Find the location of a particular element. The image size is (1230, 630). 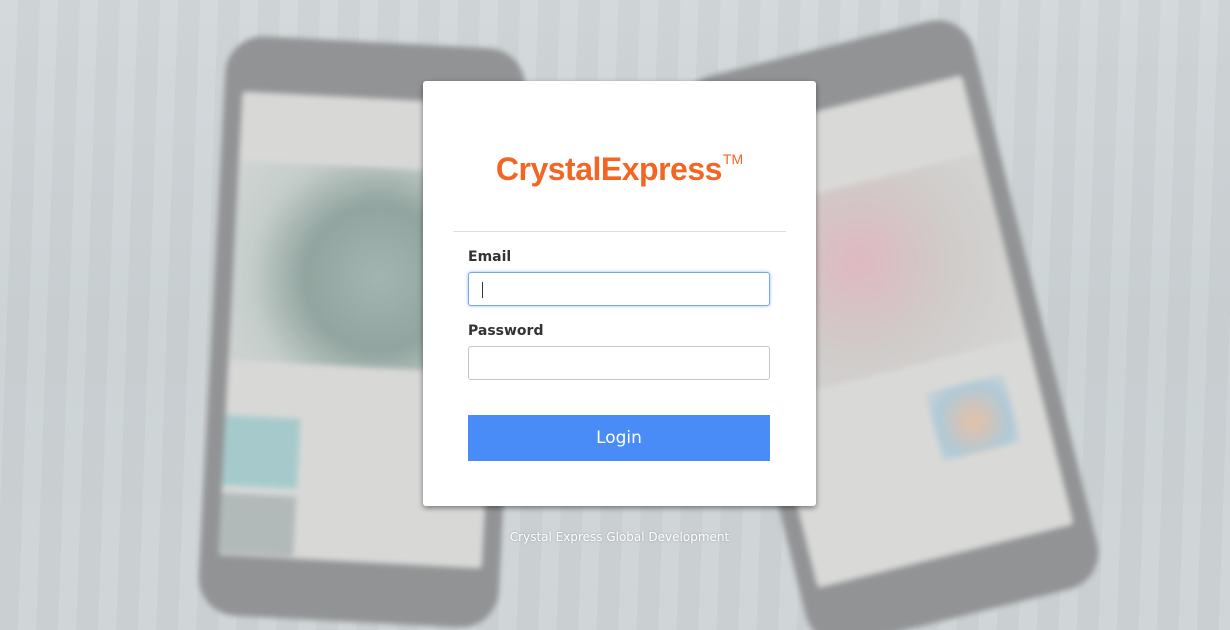

email-label: Email is located at coordinates (490, 257).